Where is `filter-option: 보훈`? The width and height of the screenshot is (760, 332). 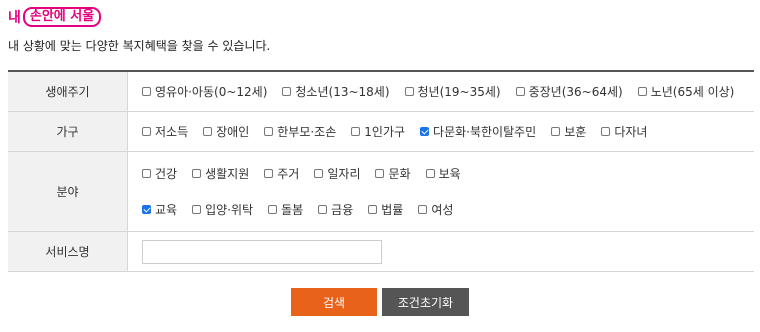 filter-option: 보훈 is located at coordinates (568, 132).